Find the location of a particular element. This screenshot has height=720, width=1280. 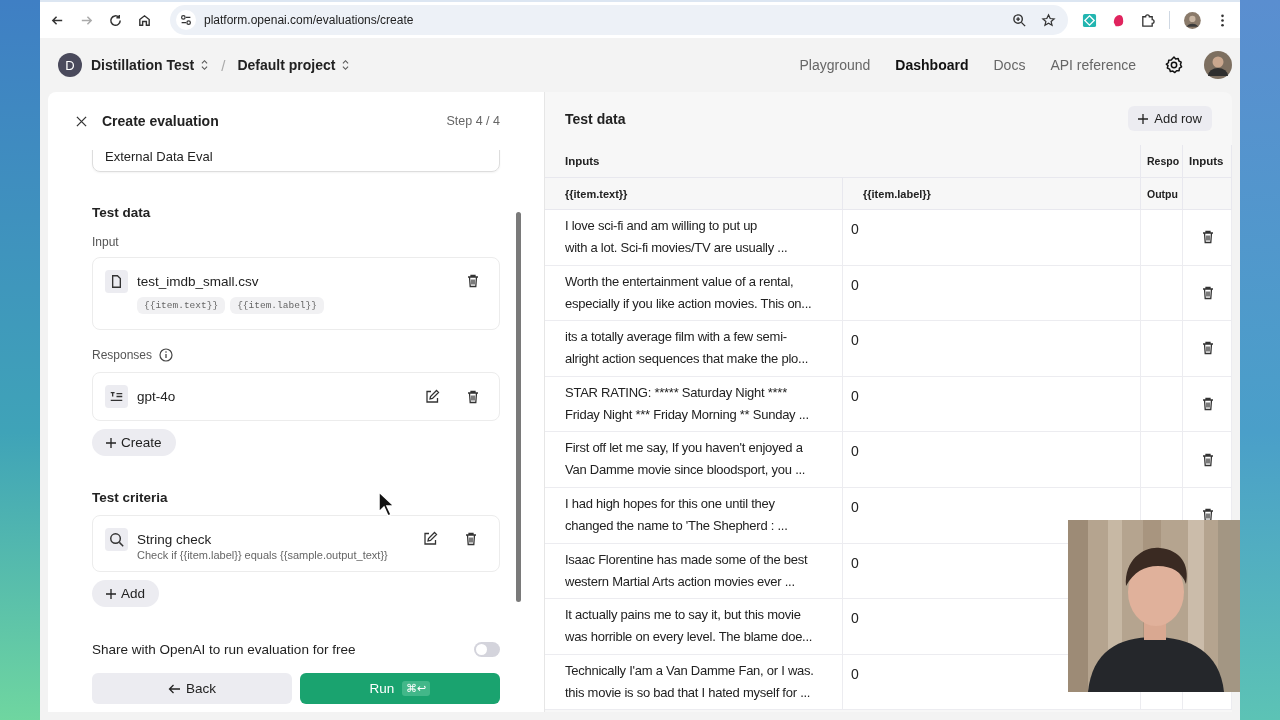

nav-link: API reference is located at coordinates (1093, 65).